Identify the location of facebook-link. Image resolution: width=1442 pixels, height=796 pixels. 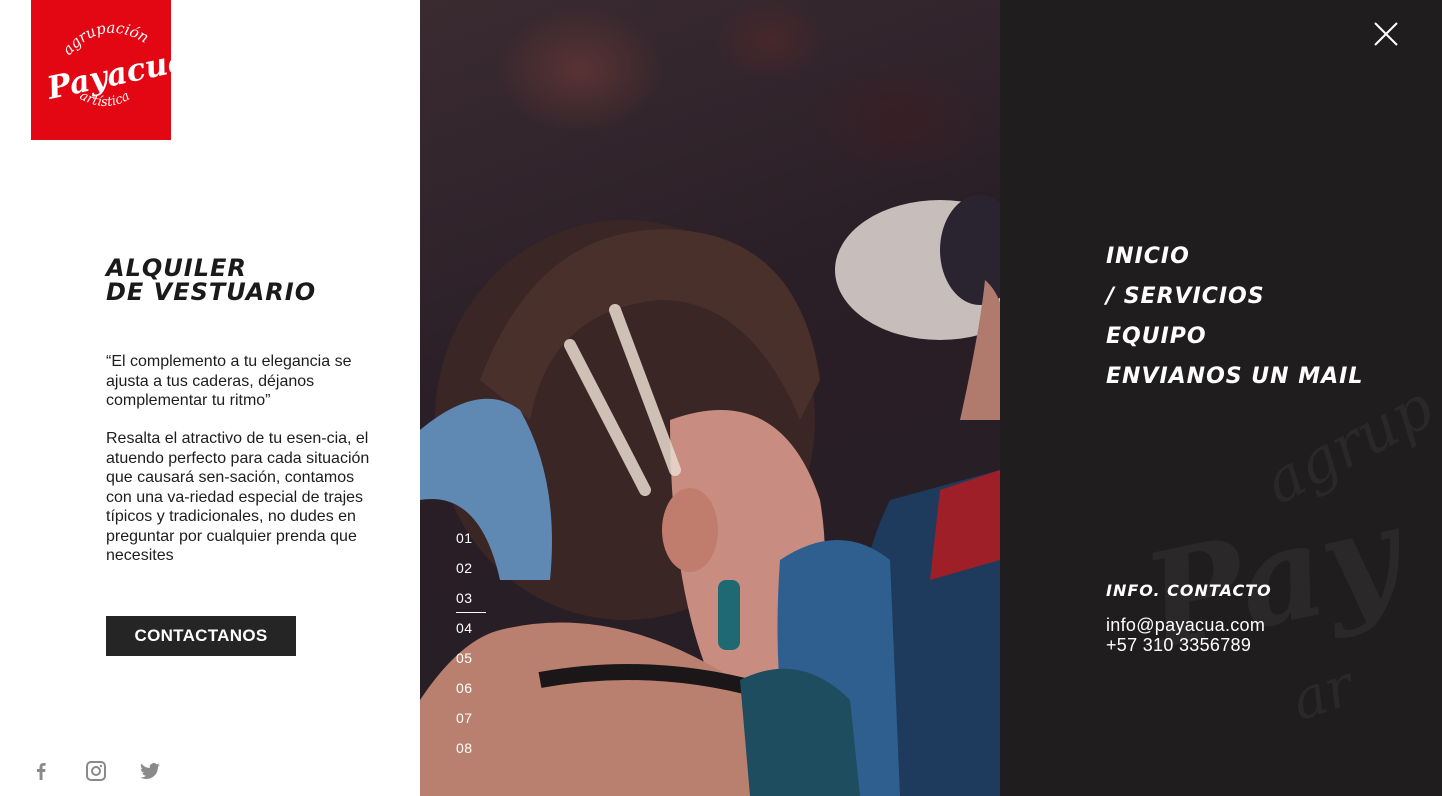
(41, 771).